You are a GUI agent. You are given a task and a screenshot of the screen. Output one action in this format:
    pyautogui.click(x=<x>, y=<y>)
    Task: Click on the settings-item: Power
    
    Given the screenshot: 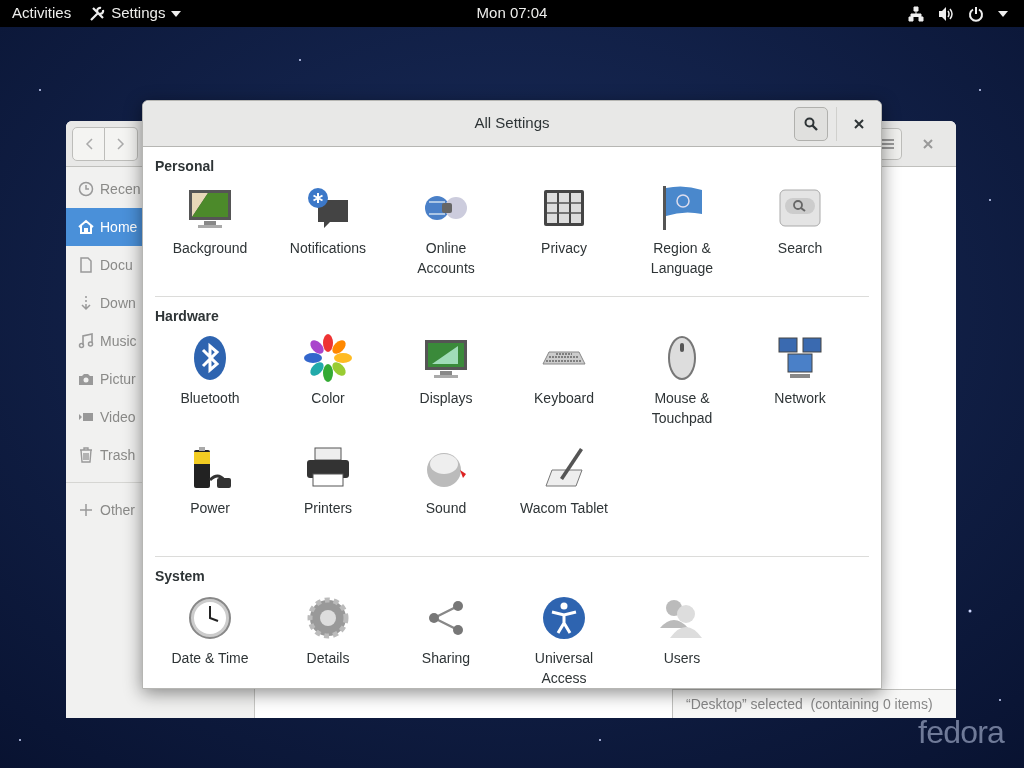 What is the action you would take?
    pyautogui.click(x=210, y=491)
    